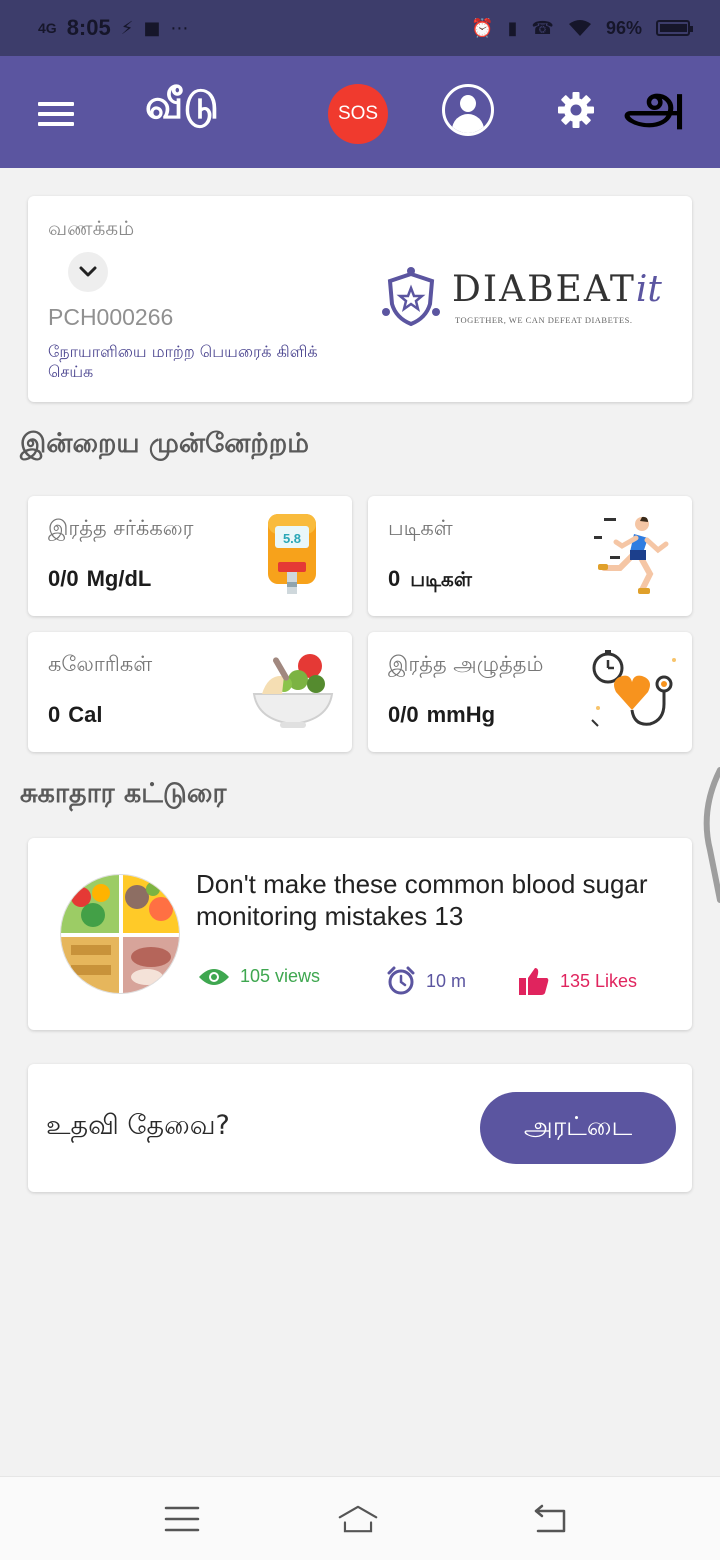 This screenshot has height=1560, width=720. What do you see at coordinates (292, 538) in the screenshot?
I see `glucometer-reading: 5.8` at bounding box center [292, 538].